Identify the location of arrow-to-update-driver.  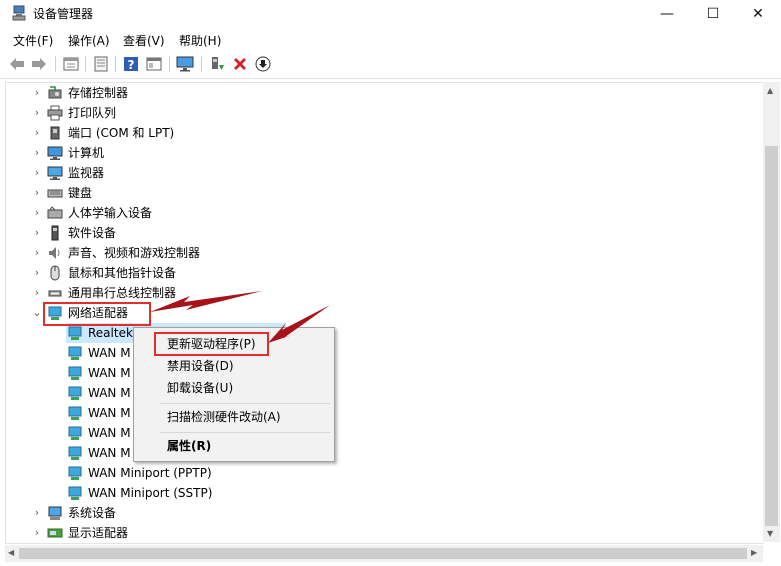
(299, 324).